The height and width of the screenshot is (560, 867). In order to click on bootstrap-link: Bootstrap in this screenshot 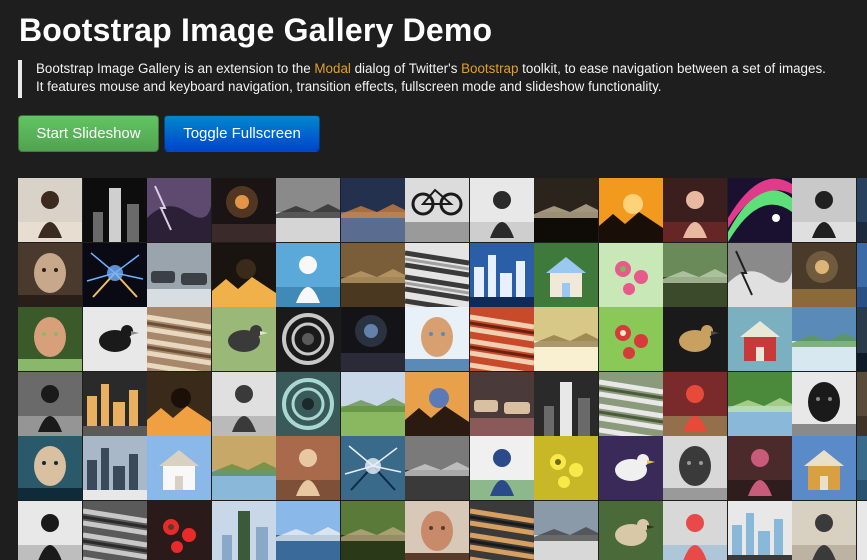, I will do `click(489, 68)`.